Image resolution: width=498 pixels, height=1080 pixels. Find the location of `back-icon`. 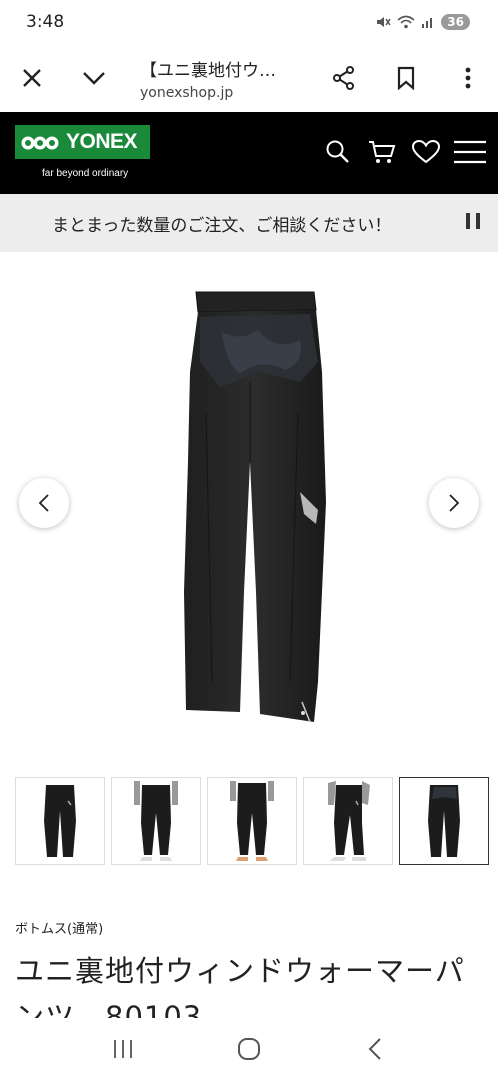

back-icon is located at coordinates (374, 1049).